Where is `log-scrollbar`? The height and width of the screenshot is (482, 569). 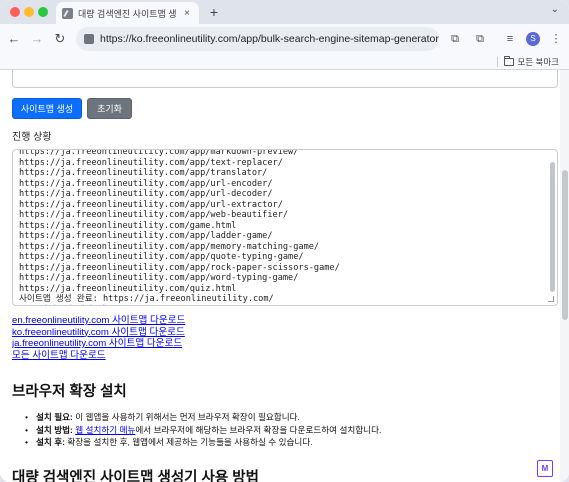
log-scrollbar is located at coordinates (552, 227).